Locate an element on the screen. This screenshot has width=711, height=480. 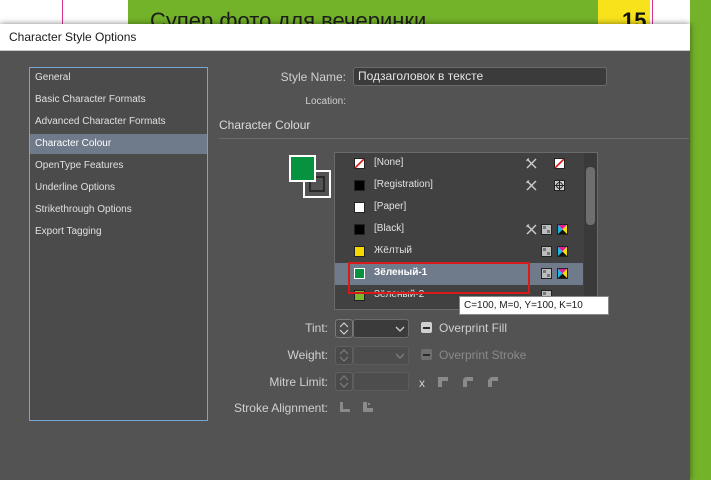
none-type-icon is located at coordinates (559, 163).